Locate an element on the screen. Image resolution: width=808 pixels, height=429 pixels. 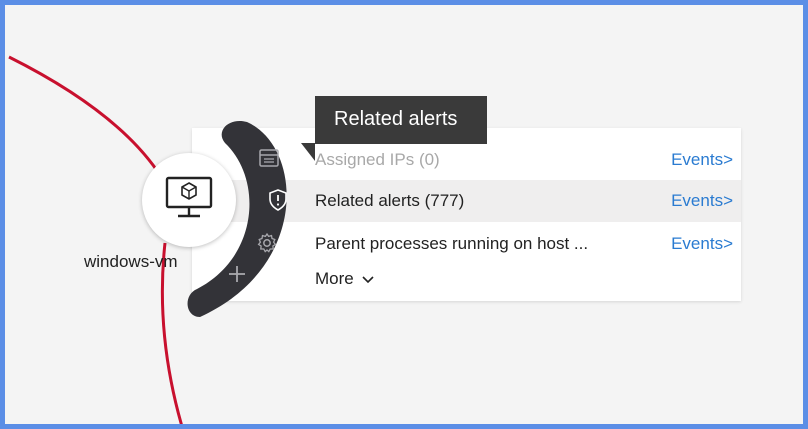
graph-node is located at coordinates (189, 200).